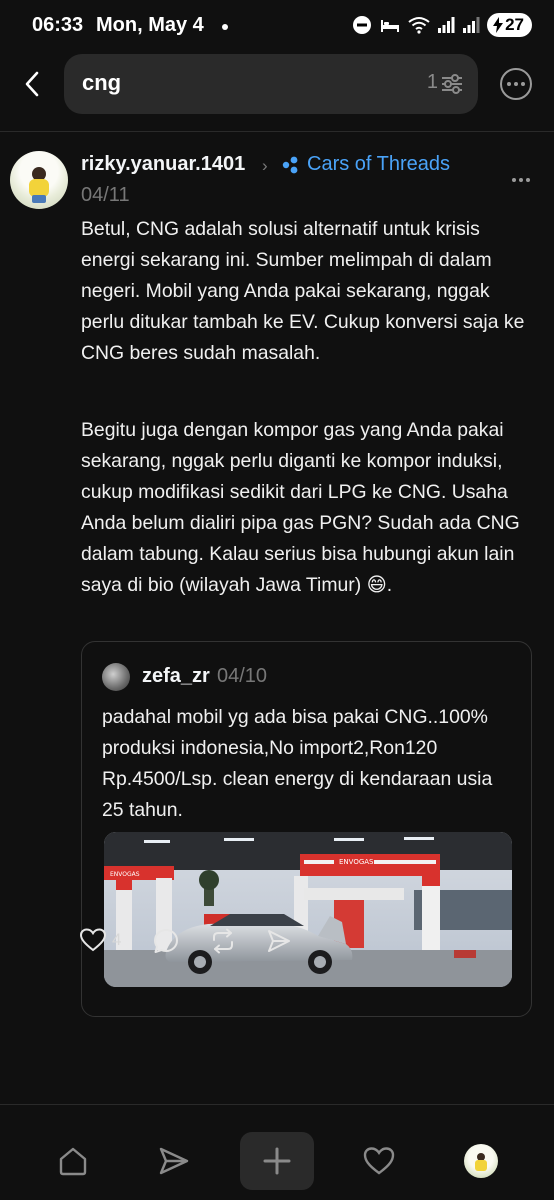  I want to click on repost-button, so click(223, 941).